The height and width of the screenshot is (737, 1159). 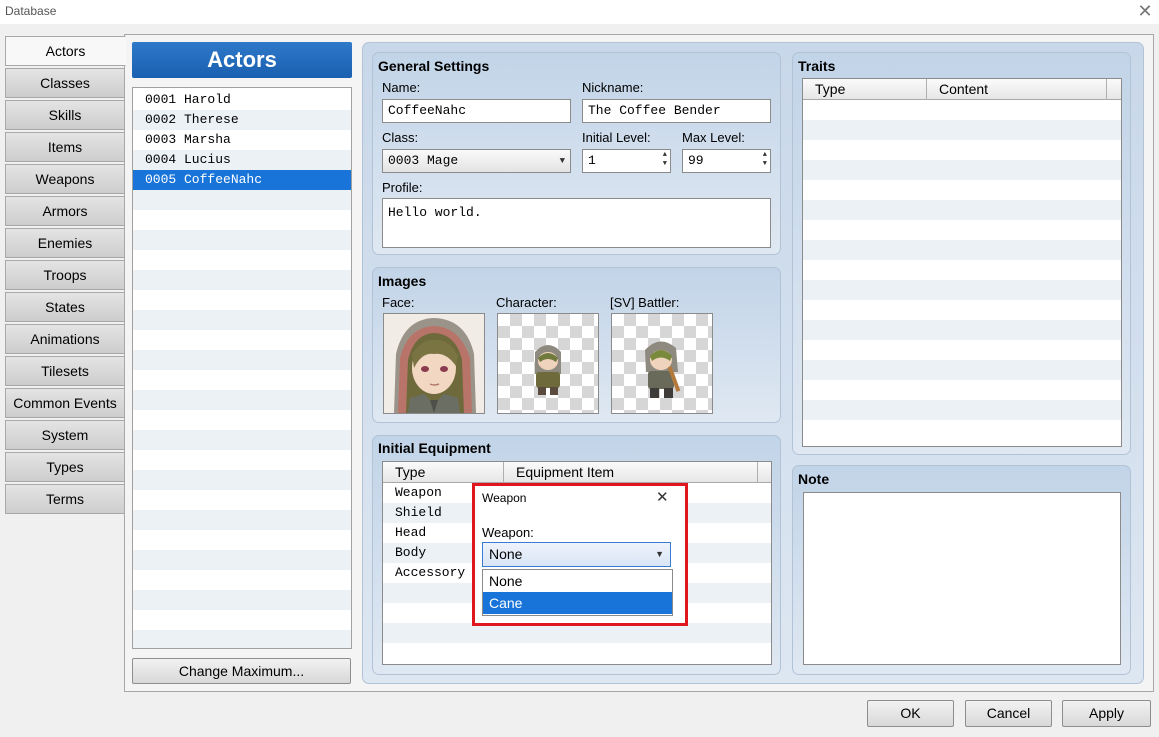 I want to click on tab-enemies: Enemies, so click(x=65, y=243).